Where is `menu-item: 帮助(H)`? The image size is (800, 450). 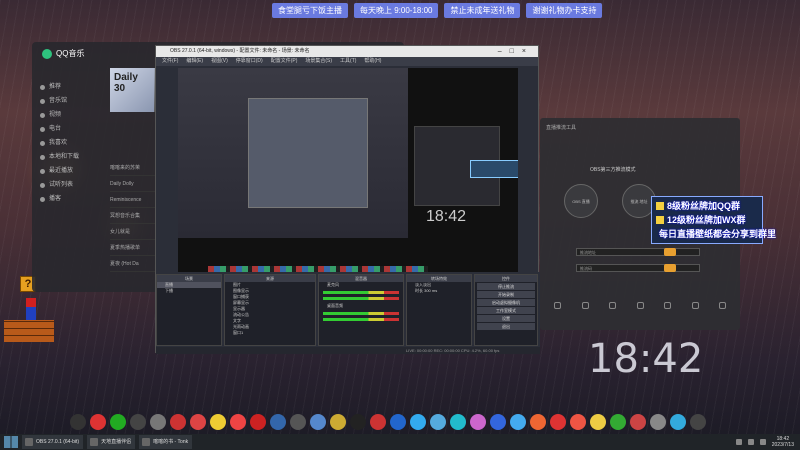
menu-item: 帮助(H) is located at coordinates (372, 61).